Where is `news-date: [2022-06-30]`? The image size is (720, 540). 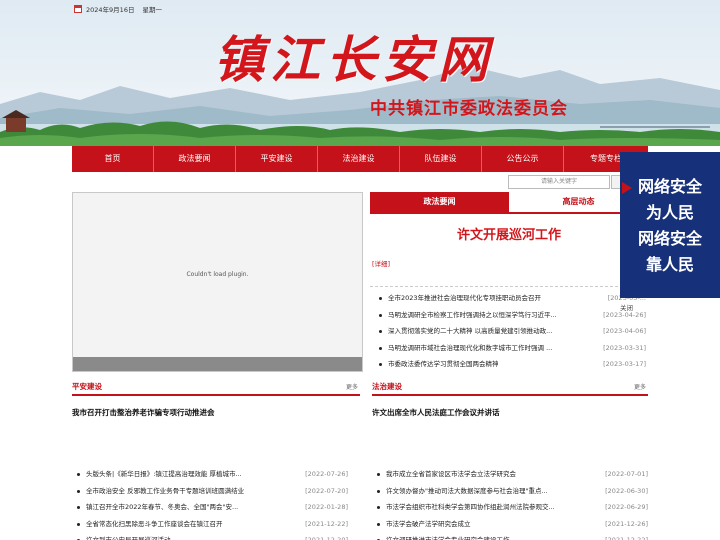 news-date: [2022-06-30] is located at coordinates (625, 490).